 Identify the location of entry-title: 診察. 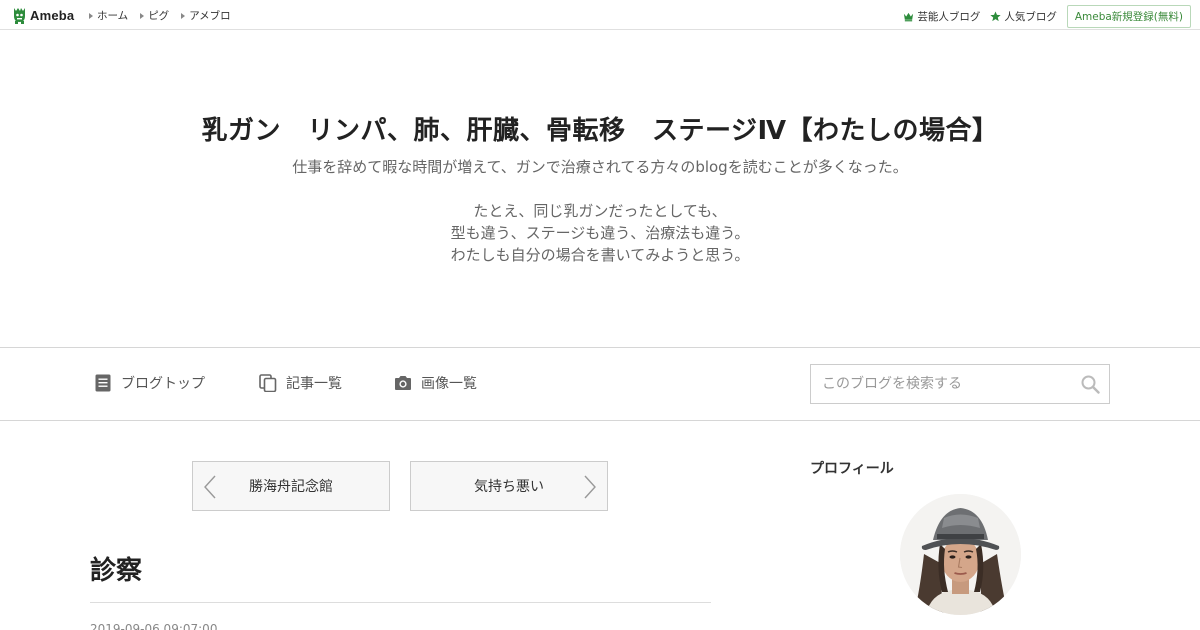
(116, 568).